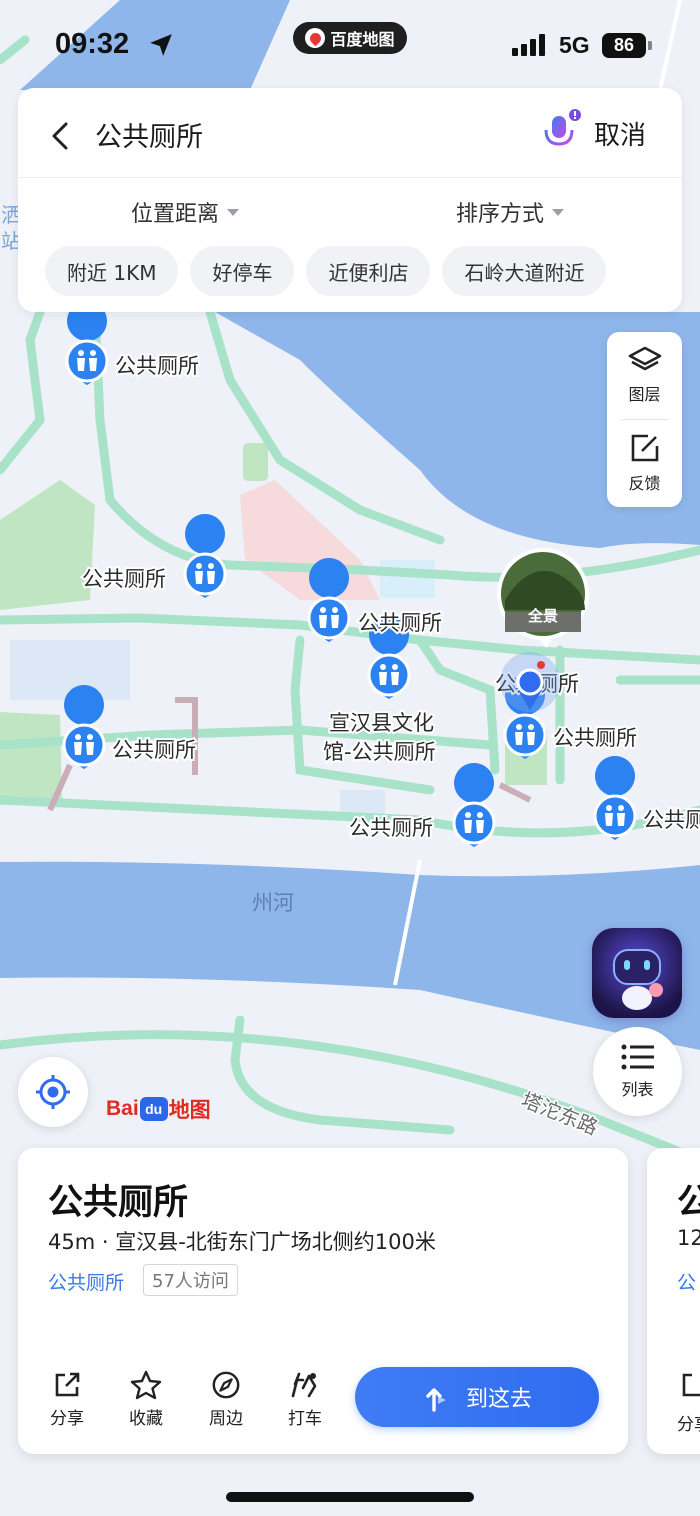 This screenshot has height=1516, width=700. What do you see at coordinates (644, 394) in the screenshot?
I see `layers-label: 图层` at bounding box center [644, 394].